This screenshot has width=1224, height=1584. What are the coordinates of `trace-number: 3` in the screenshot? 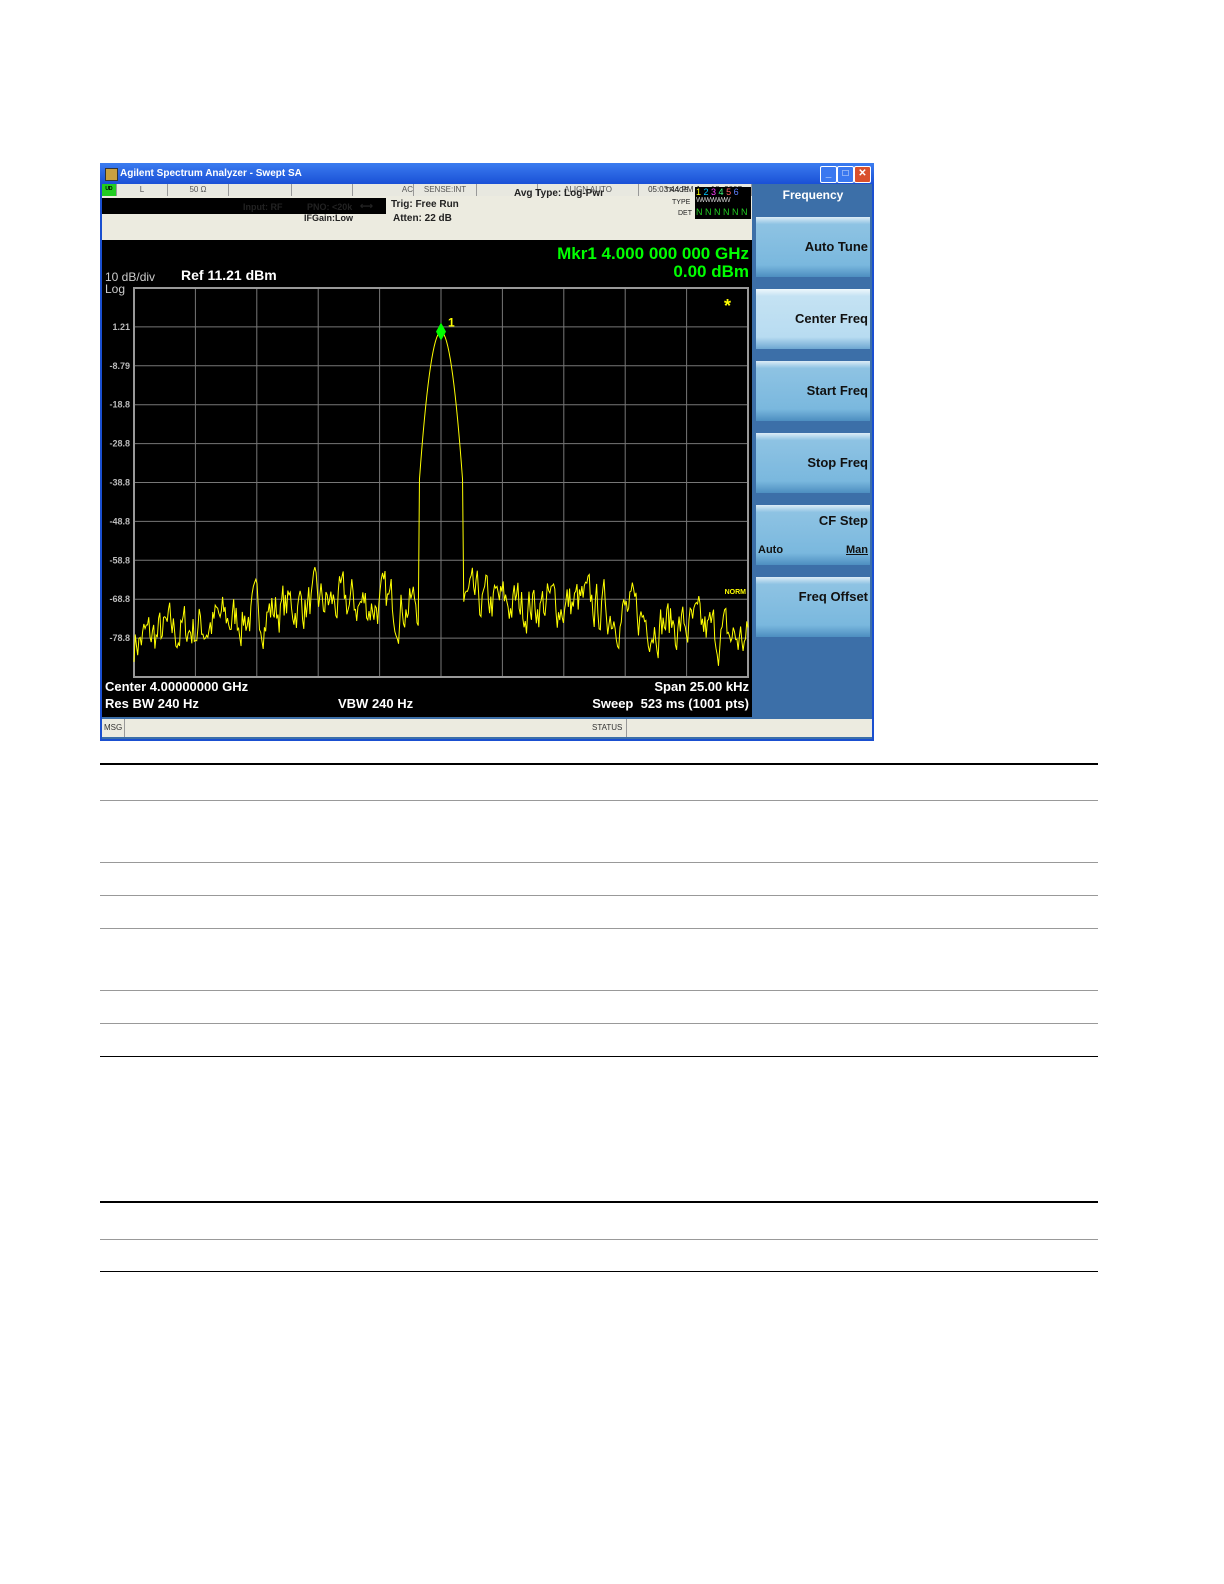 It's located at (715, 192).